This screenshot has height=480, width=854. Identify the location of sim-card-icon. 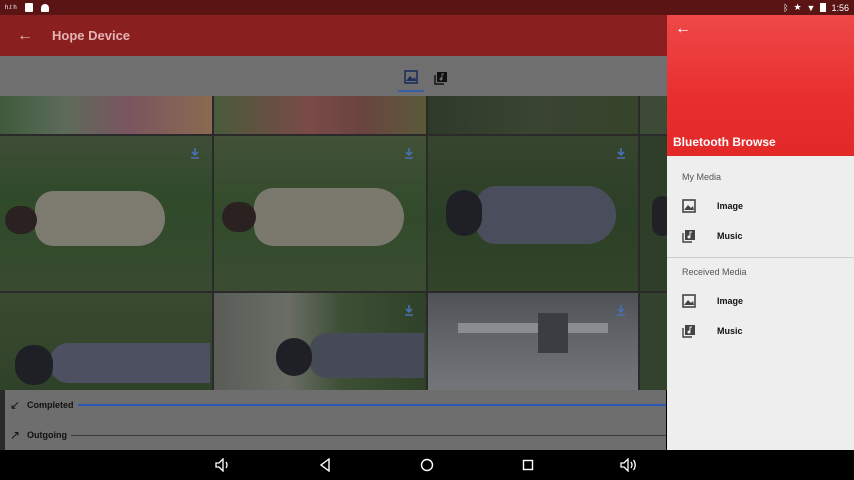
(28, 7).